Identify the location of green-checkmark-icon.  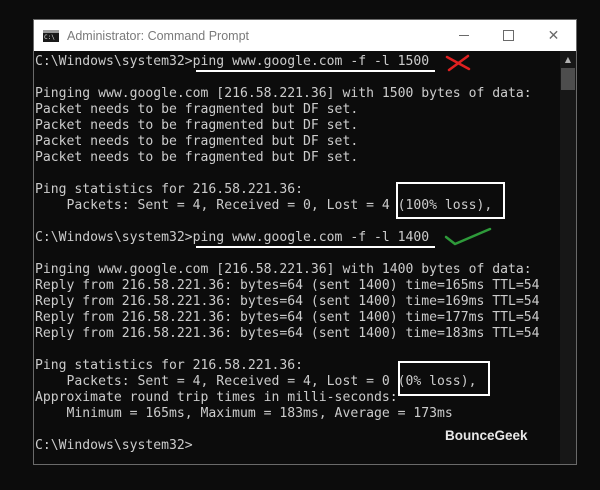
(468, 236).